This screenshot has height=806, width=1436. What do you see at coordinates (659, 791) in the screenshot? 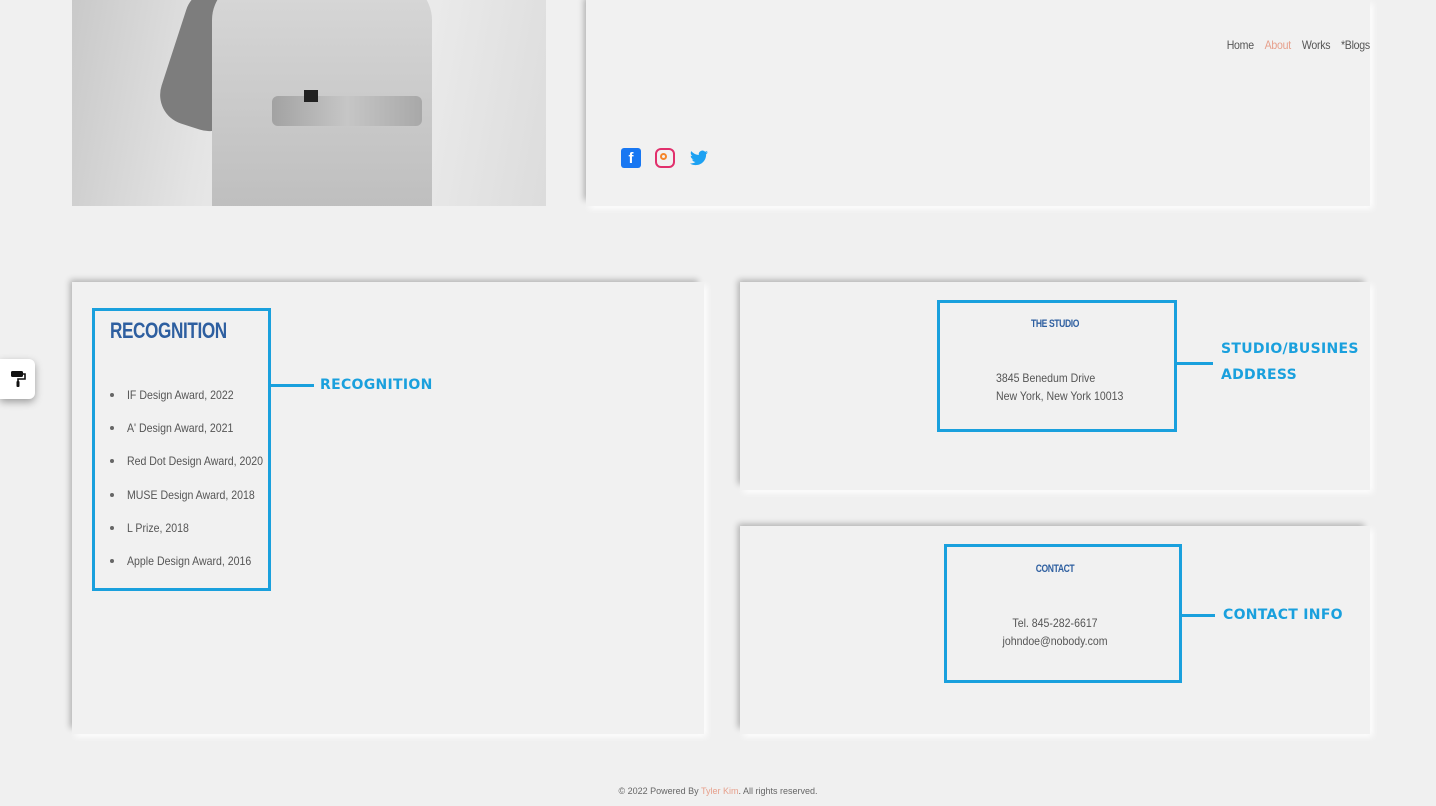
I see `footer-prefix: © 2022 Powered By` at bounding box center [659, 791].